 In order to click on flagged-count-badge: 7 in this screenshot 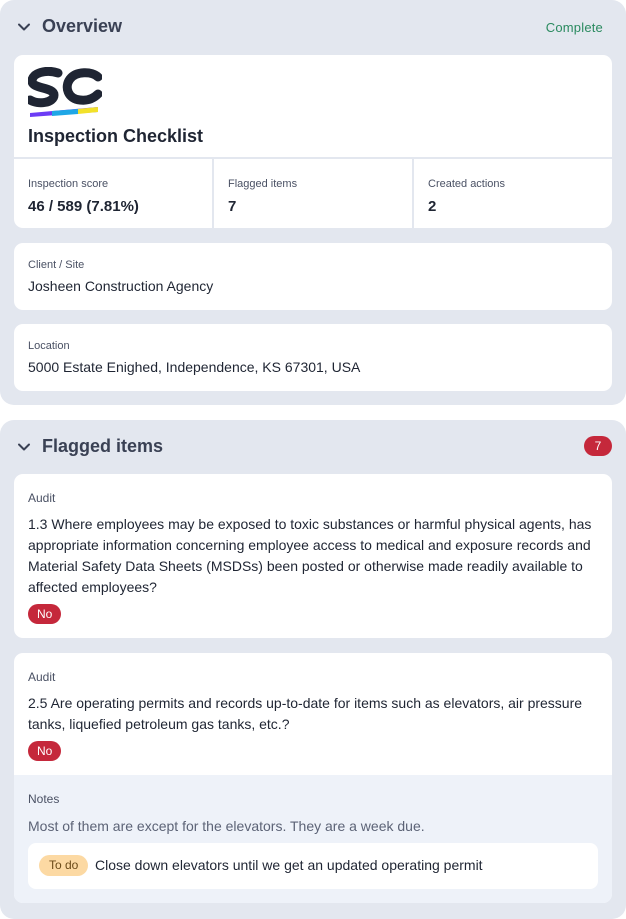, I will do `click(598, 446)`.